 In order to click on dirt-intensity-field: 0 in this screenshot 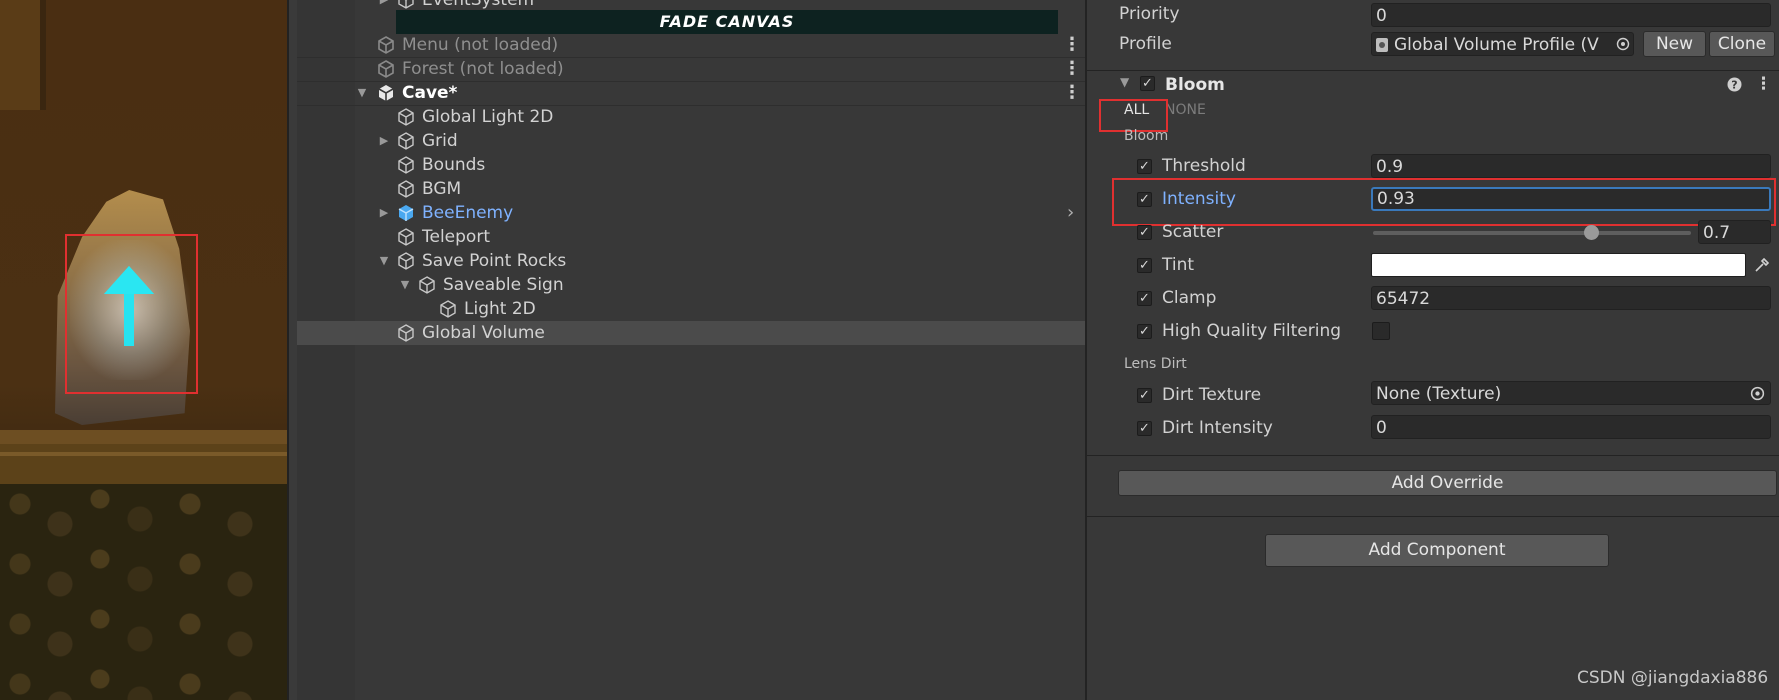, I will do `click(1571, 427)`.